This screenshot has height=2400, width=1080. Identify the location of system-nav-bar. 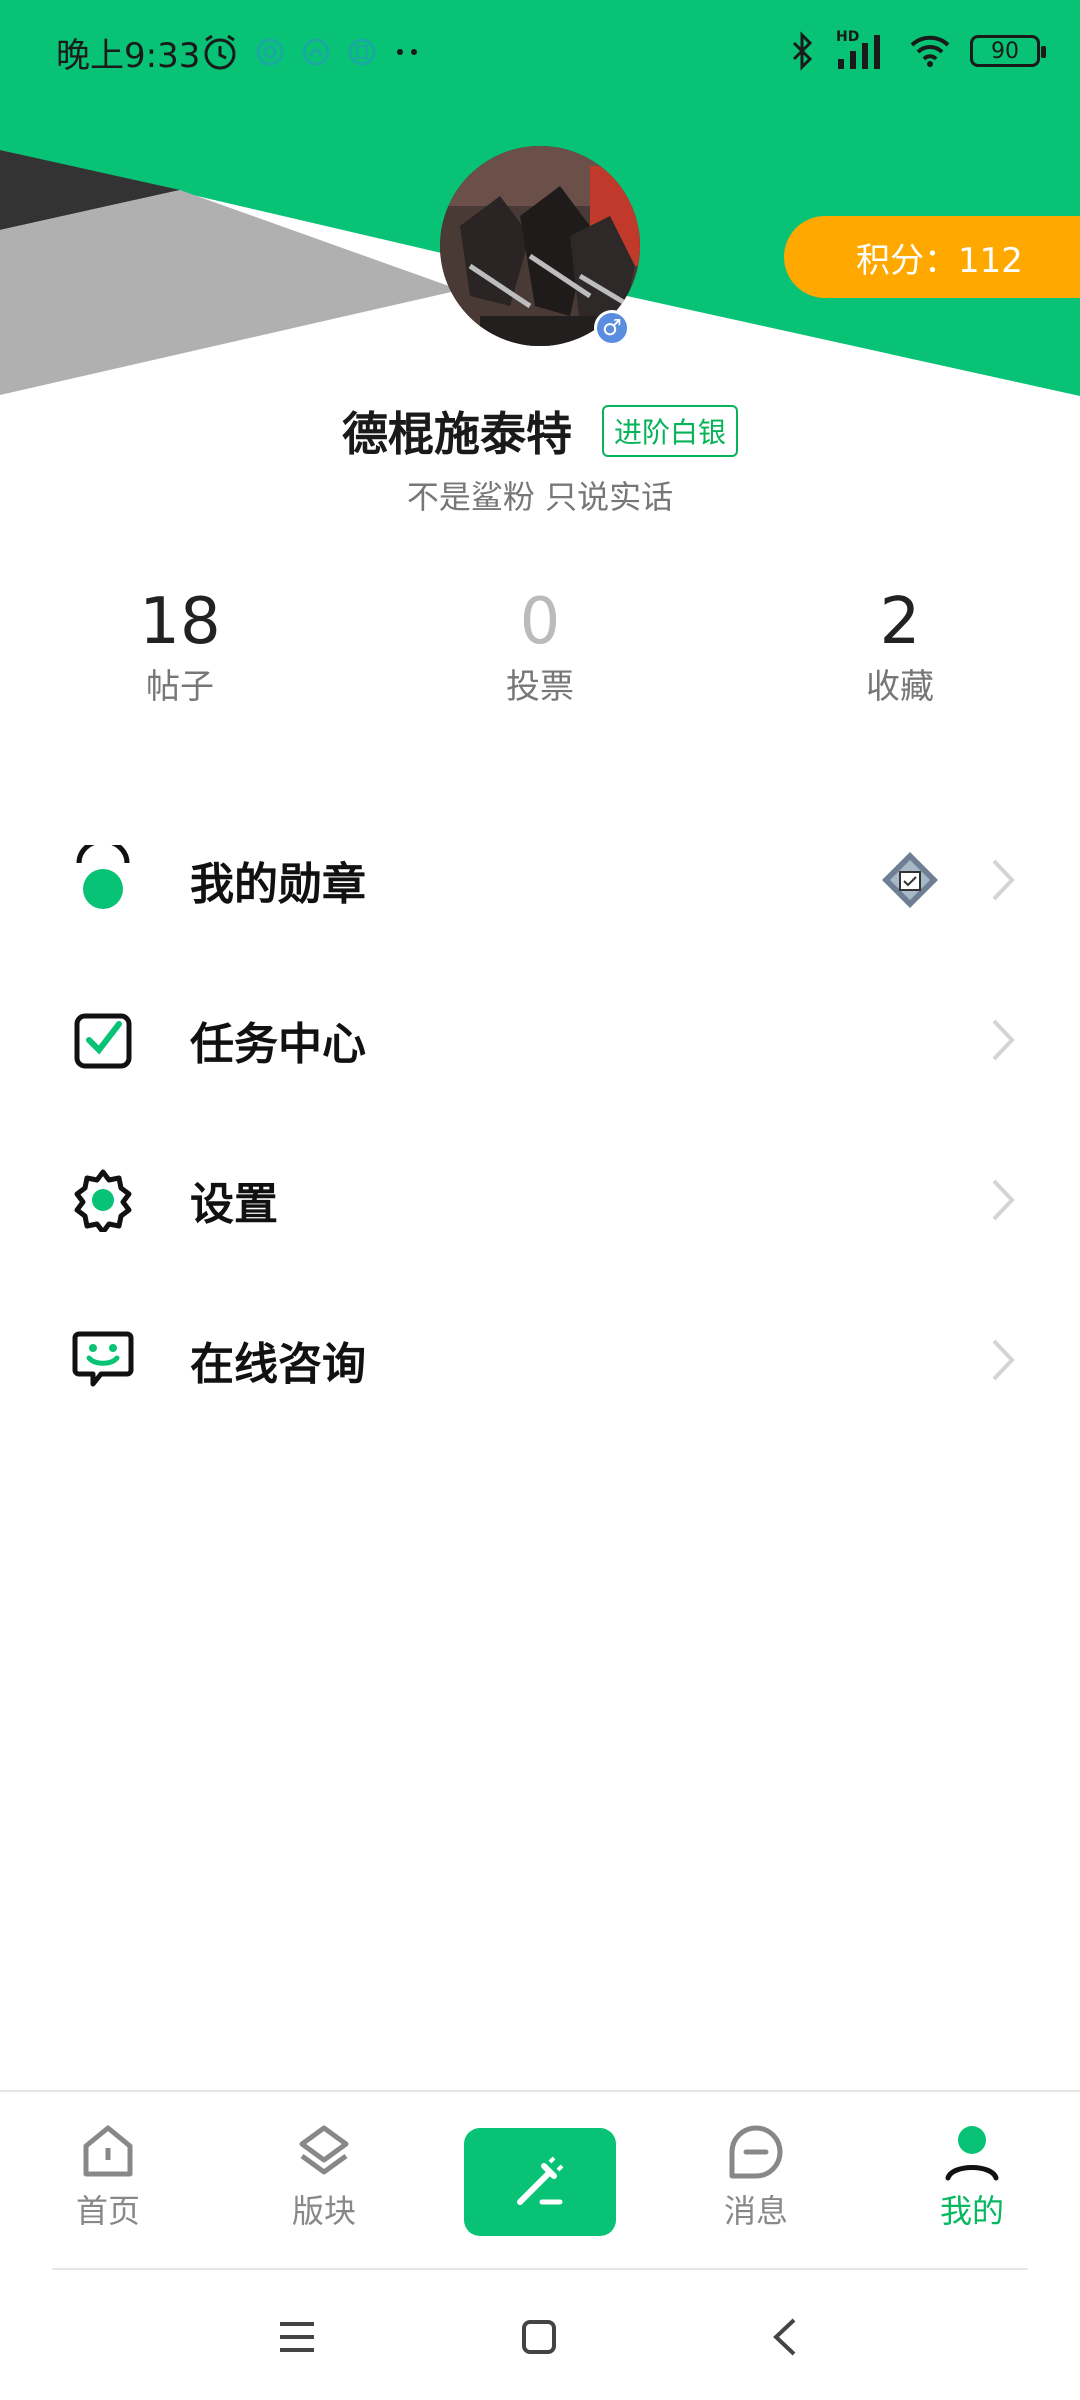
(540, 2336).